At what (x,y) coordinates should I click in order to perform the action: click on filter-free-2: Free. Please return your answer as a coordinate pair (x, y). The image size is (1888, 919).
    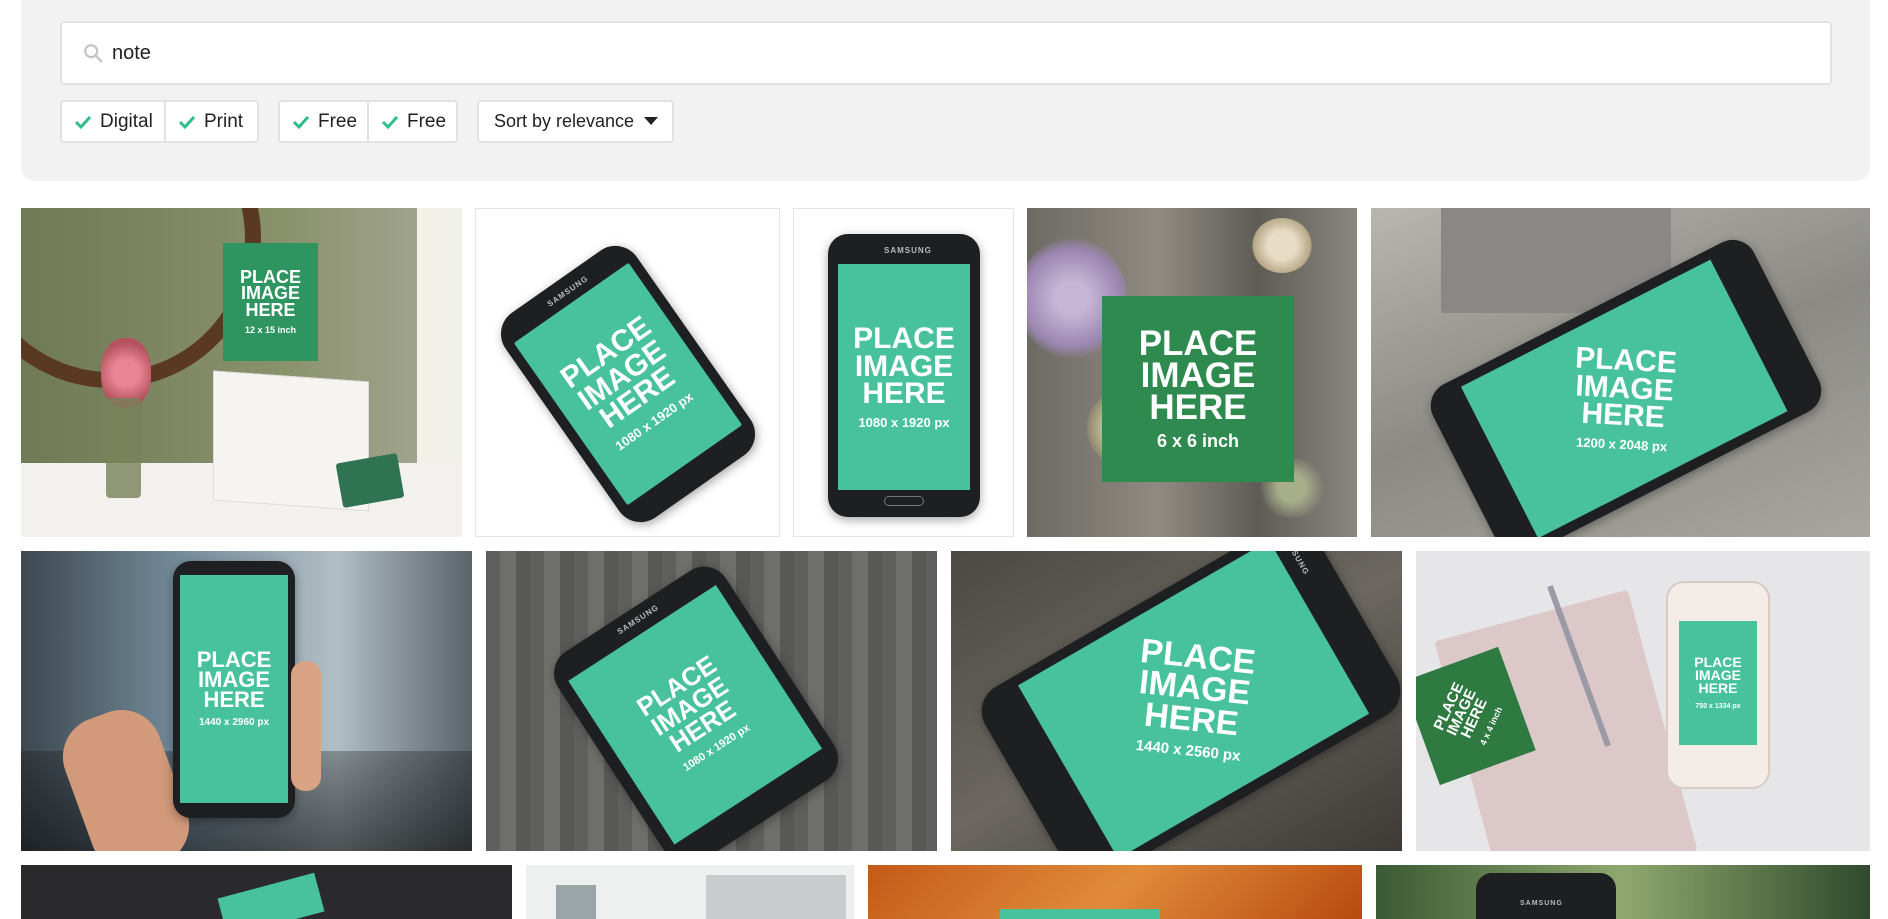
    Looking at the image, I should click on (413, 121).